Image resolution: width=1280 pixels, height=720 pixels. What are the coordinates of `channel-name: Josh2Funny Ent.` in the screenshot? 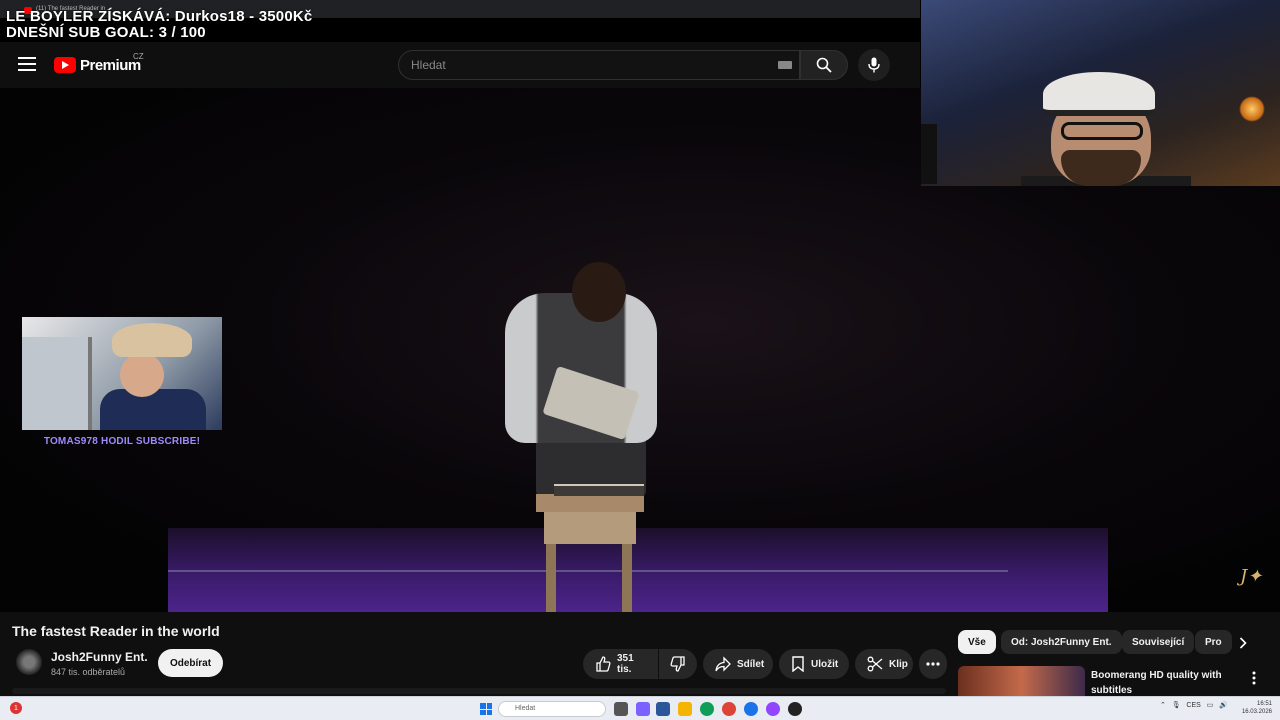 It's located at (99, 657).